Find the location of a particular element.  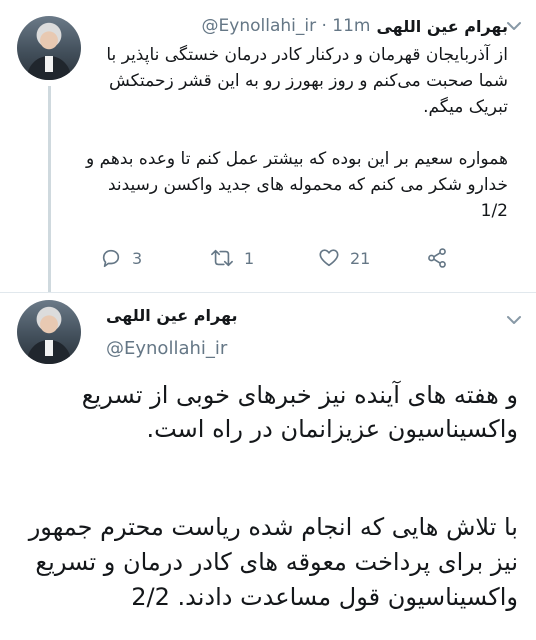

author-handle-time: @Eynollahi_ir · 11m is located at coordinates (286, 26).